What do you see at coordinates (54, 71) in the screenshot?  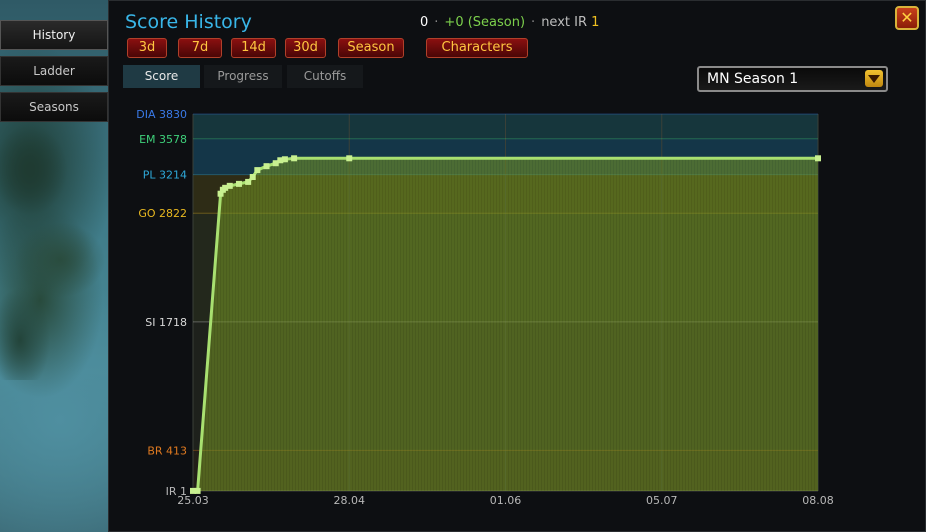 I see `side-tab-ladder: Ladder` at bounding box center [54, 71].